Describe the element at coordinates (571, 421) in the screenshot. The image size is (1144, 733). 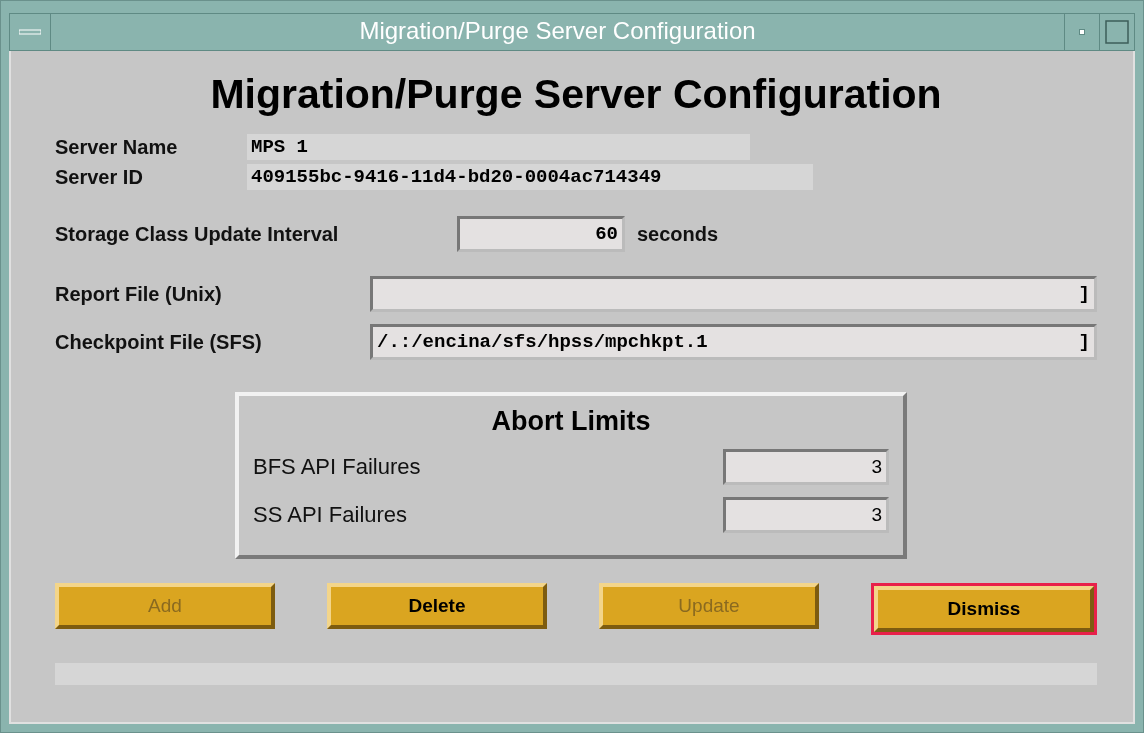
I see `panel-title: Abort Limits` at that location.